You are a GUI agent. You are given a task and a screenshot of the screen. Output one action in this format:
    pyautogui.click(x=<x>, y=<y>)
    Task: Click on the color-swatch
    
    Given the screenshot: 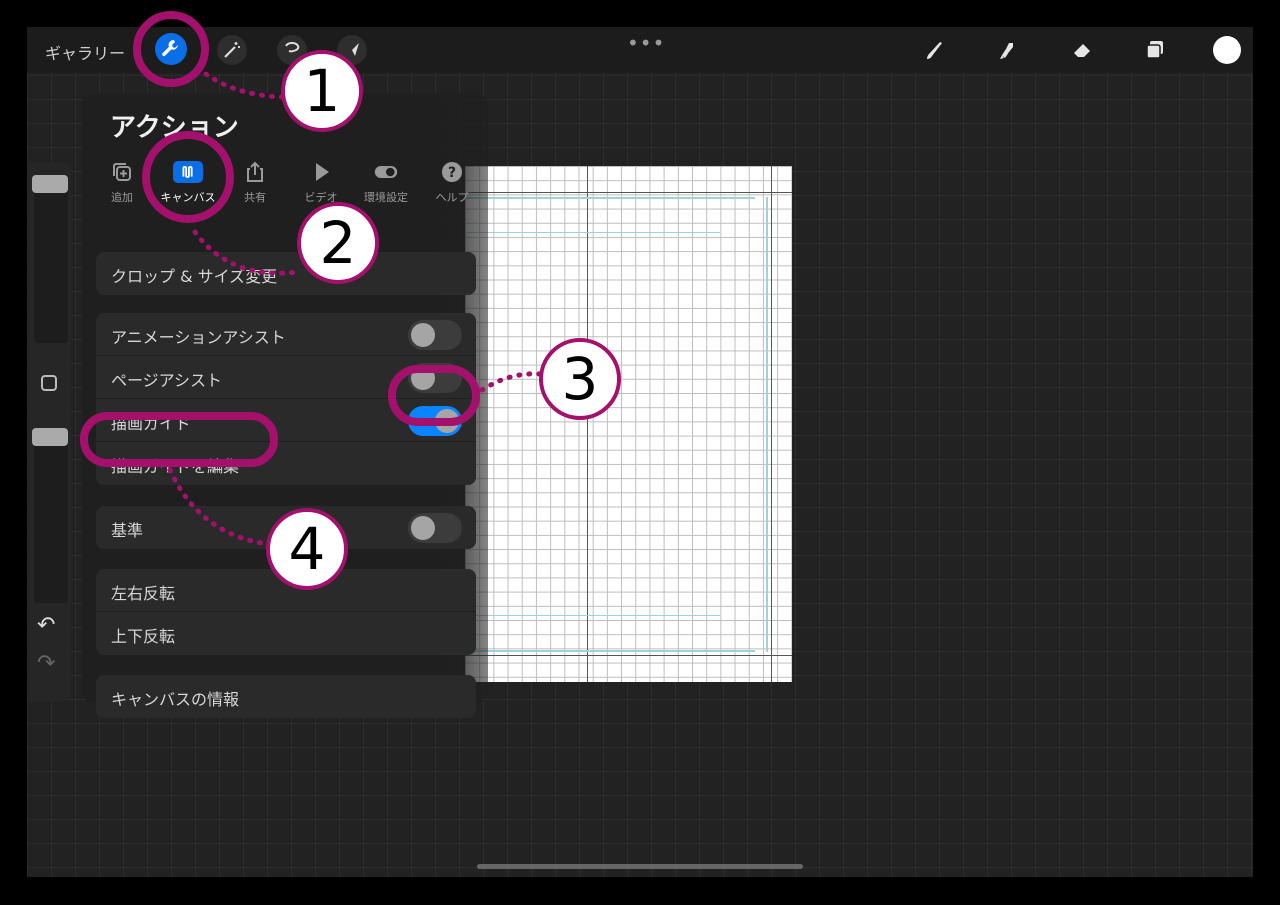 What is the action you would take?
    pyautogui.click(x=1227, y=50)
    